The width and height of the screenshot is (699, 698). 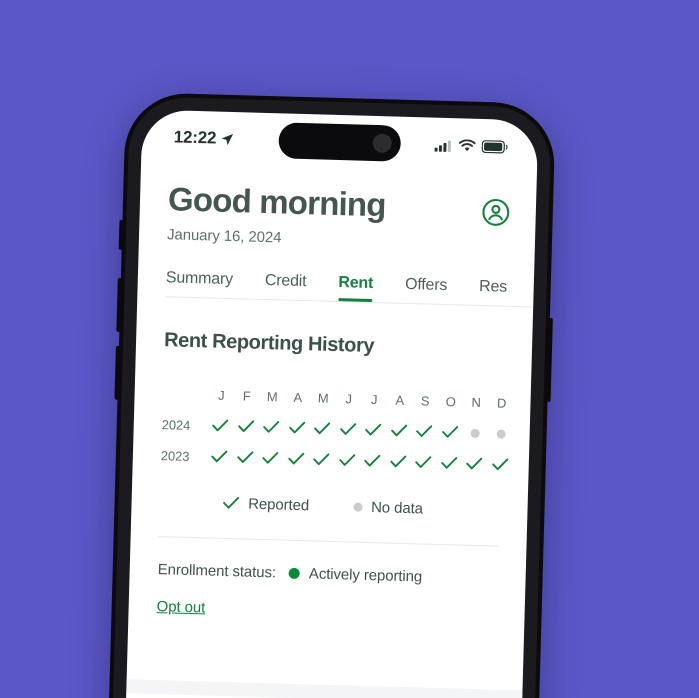 I want to click on bottom-section-strip, so click(x=324, y=688).